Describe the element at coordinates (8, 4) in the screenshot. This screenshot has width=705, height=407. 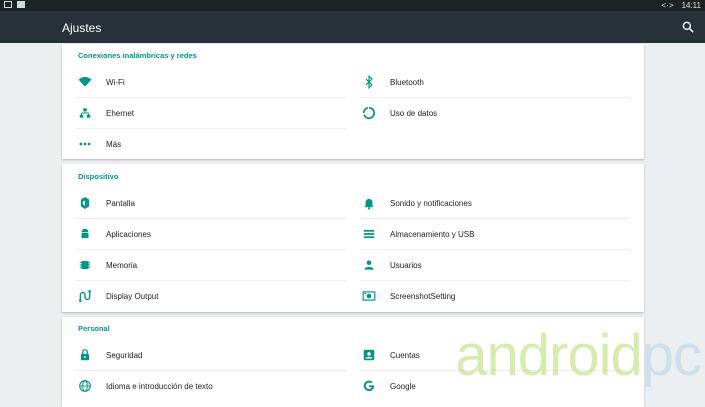
I see `gallery-notification-icon` at that location.